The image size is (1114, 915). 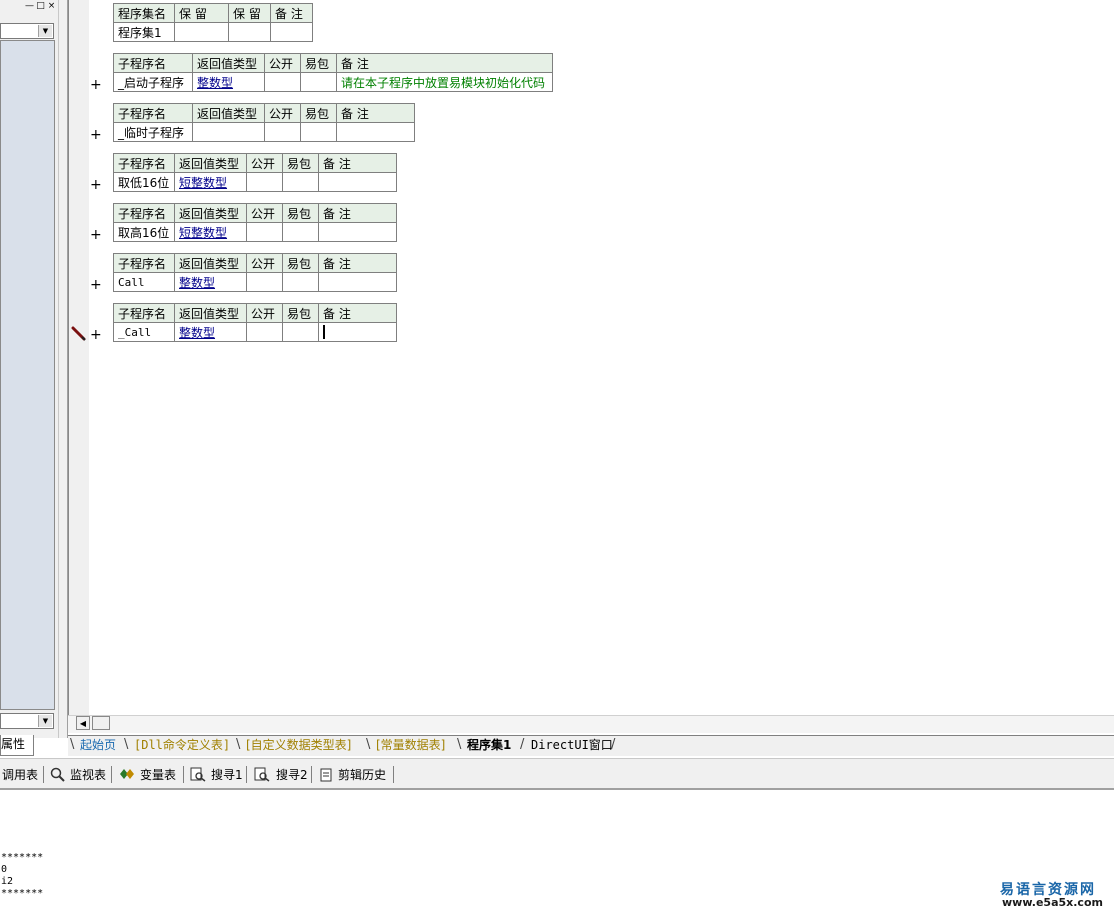 I want to click on magnifier-icon, so click(x=57, y=774).